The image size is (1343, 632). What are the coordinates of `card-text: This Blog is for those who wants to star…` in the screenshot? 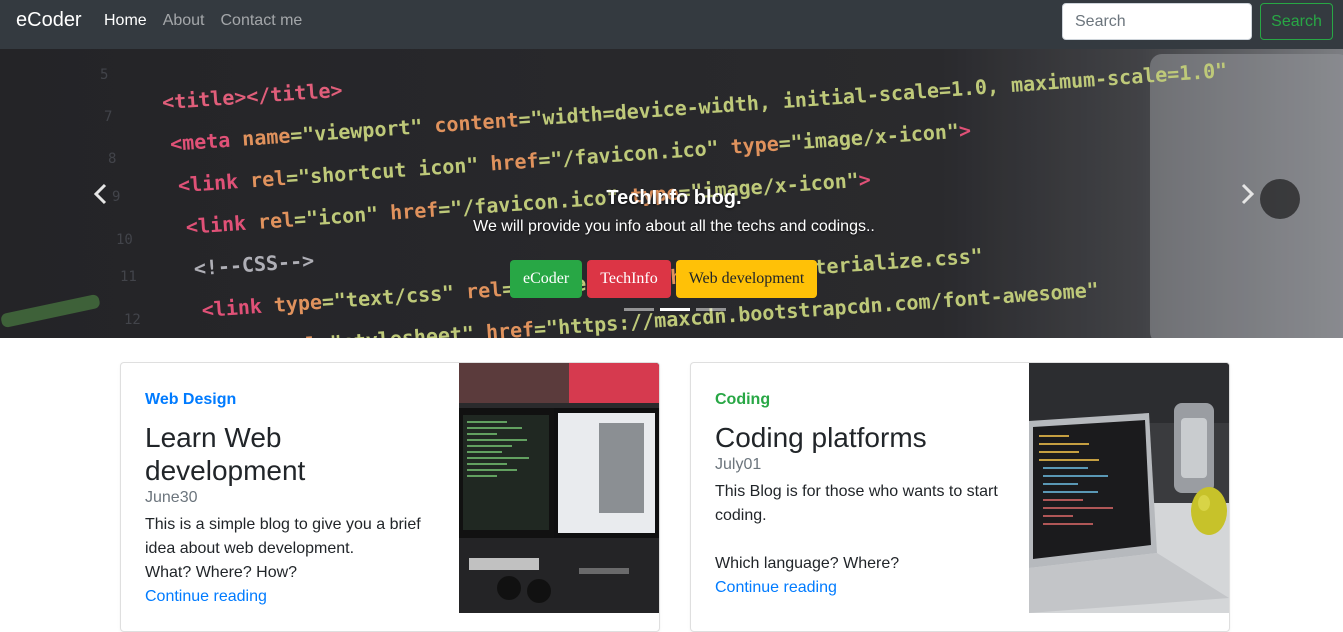 It's located at (856, 527).